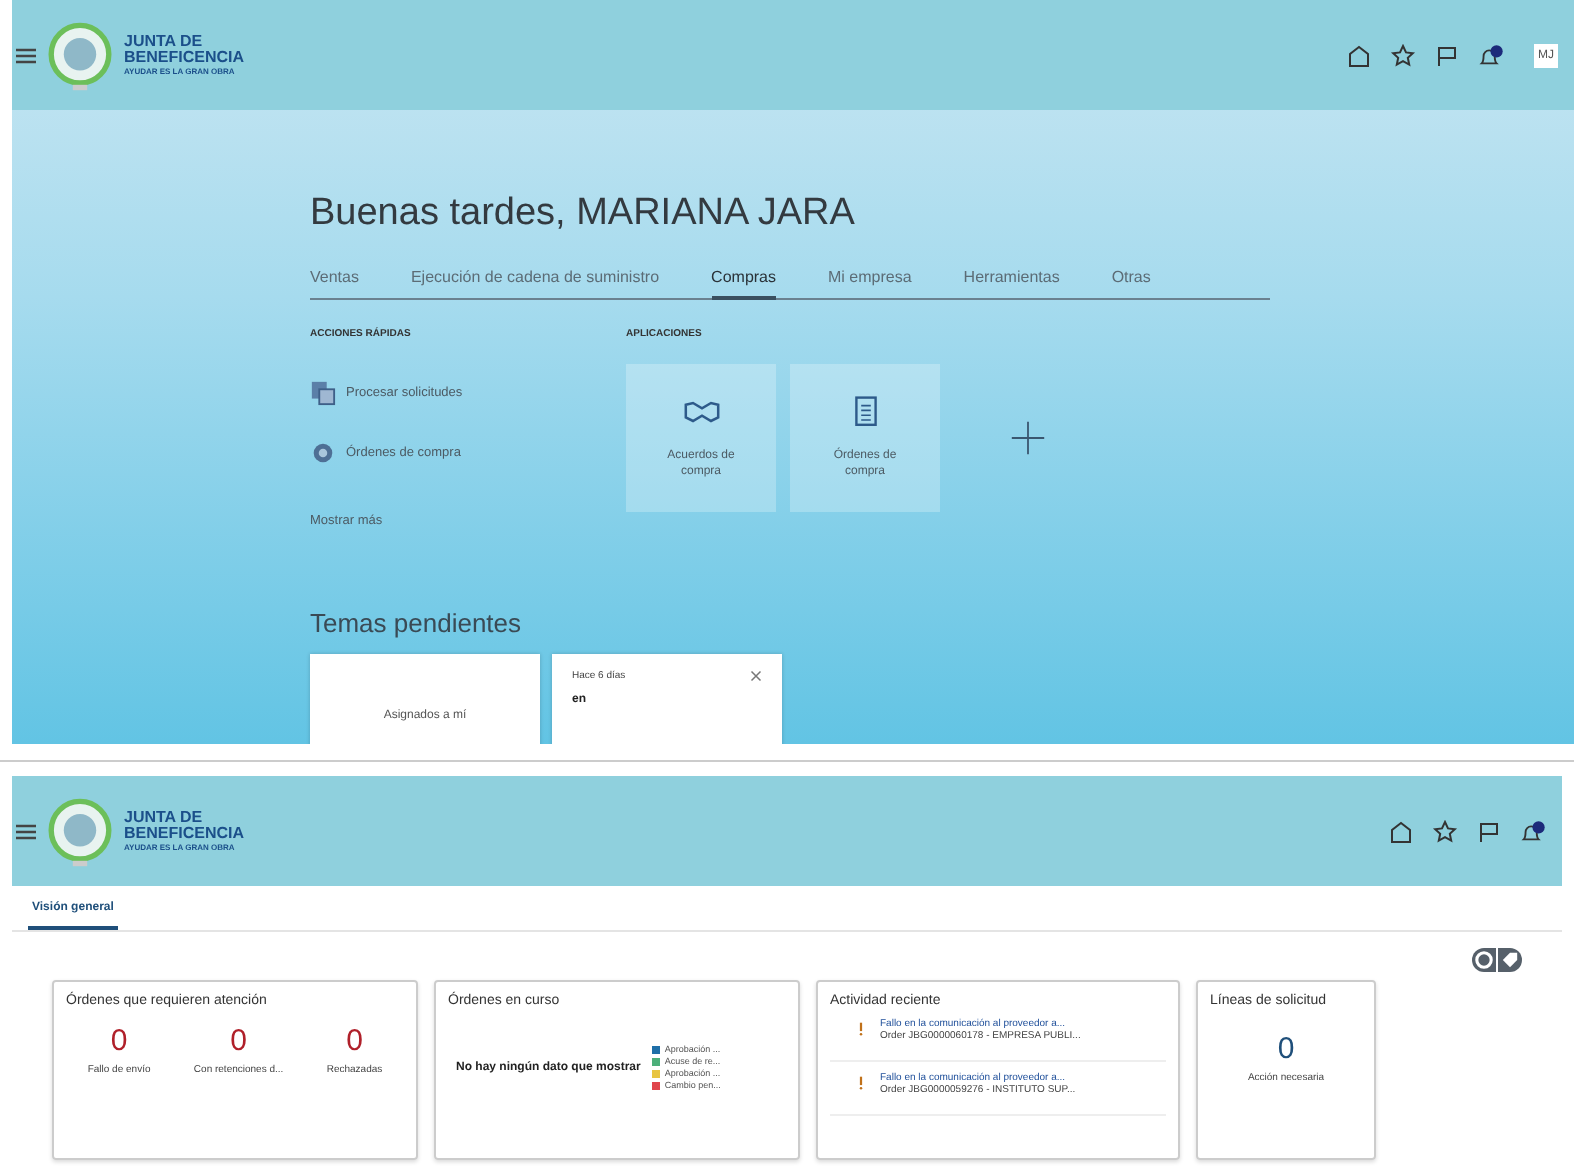 This screenshot has height=1174, width=1574. I want to click on nav-tab: Ejecución de cadena de suministro, so click(535, 283).